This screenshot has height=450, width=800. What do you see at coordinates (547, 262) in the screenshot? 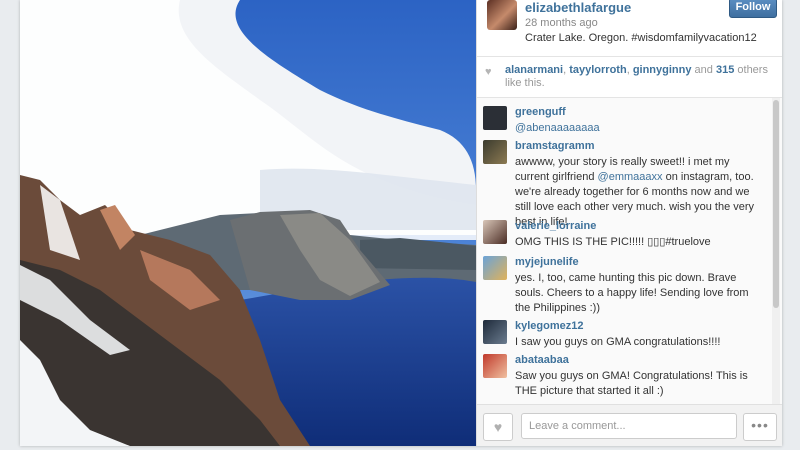
I see `comment-username: myjejunelife` at bounding box center [547, 262].